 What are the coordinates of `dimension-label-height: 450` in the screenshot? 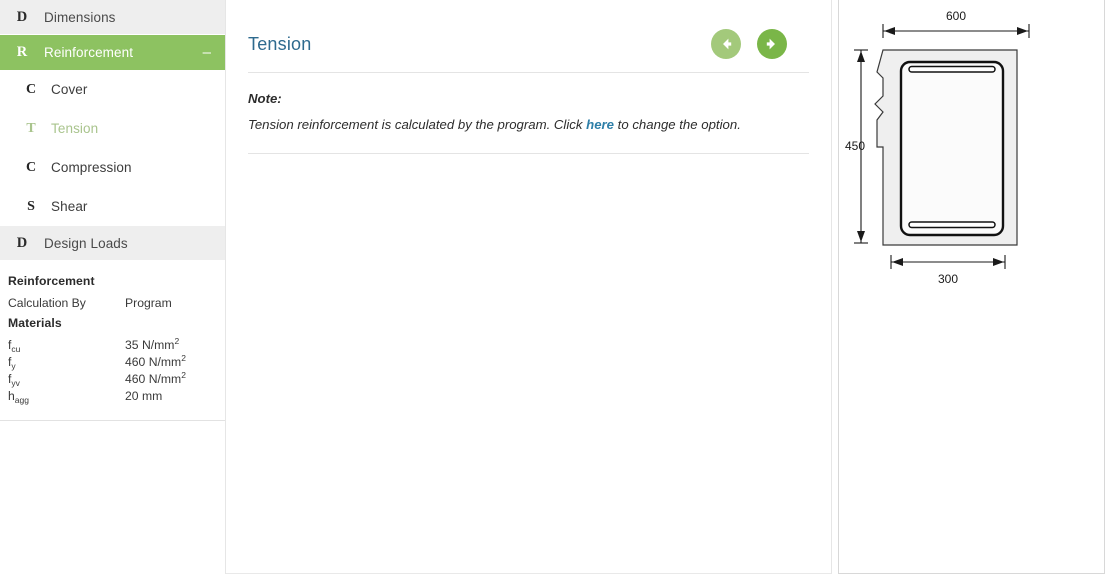 It's located at (855, 146).